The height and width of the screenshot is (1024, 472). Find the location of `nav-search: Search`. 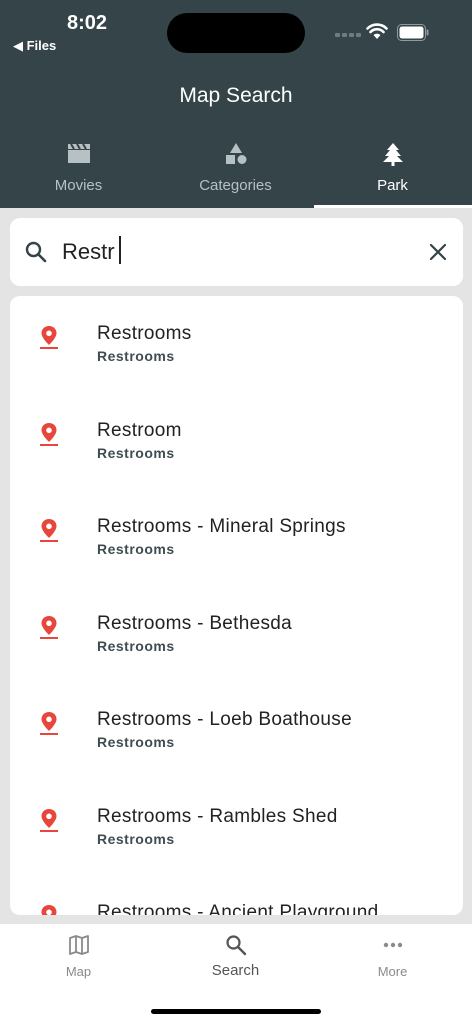

nav-search: Search is located at coordinates (235, 956).